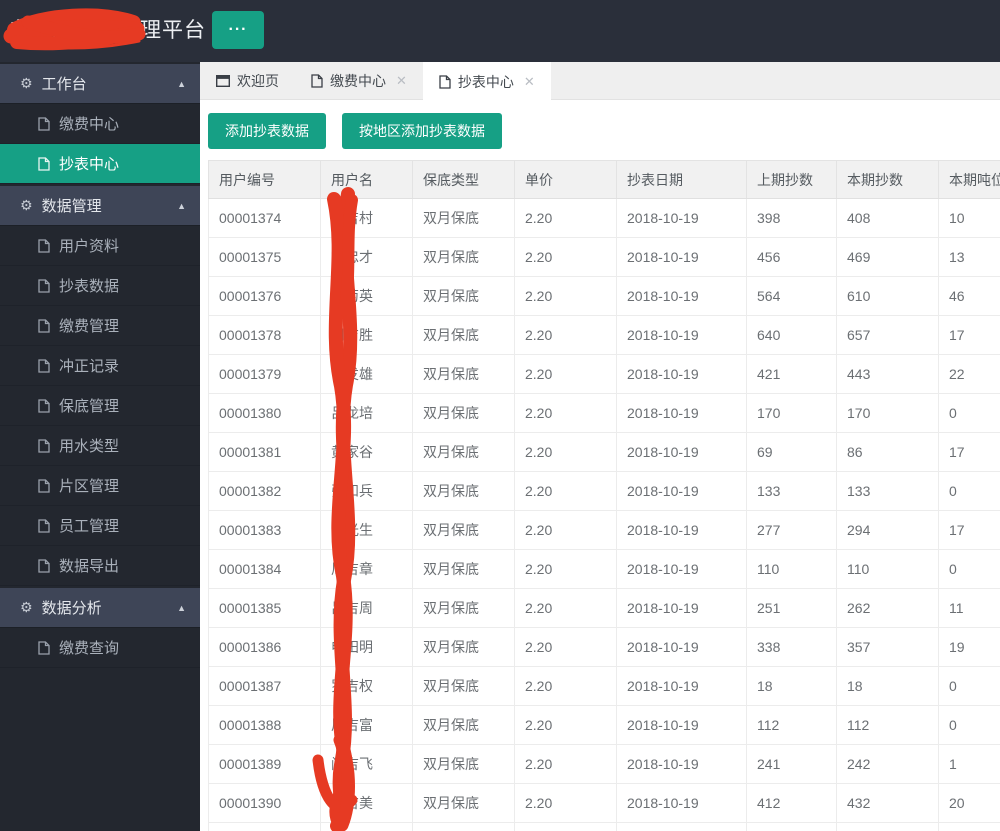 This screenshot has height=831, width=1000. What do you see at coordinates (604, 491) in the screenshot?
I see `table-row: 00001382 张和兵 双月保底 2.20 2018-10-19 133 133 0` at bounding box center [604, 491].